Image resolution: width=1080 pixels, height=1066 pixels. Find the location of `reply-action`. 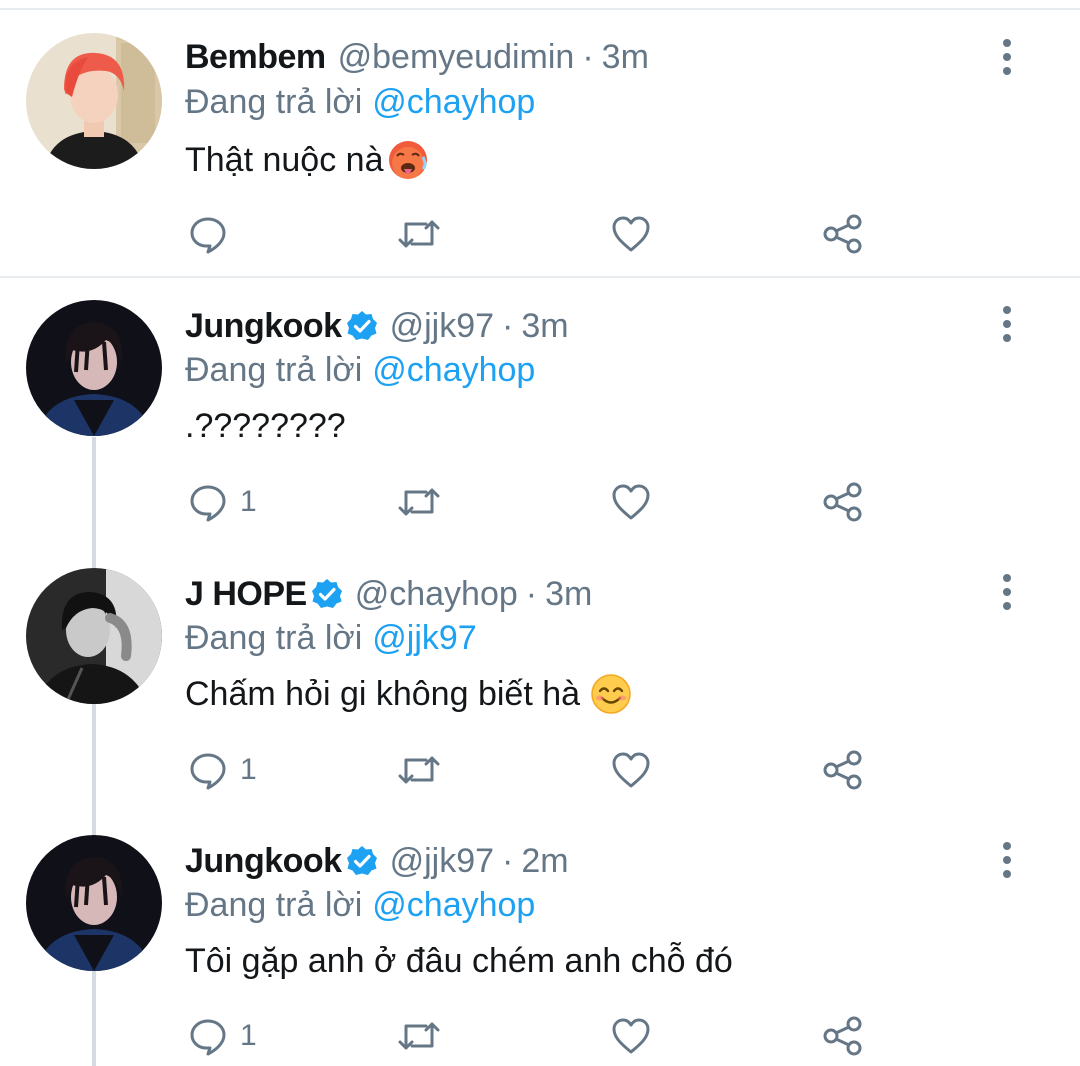

reply-action is located at coordinates (214, 234).